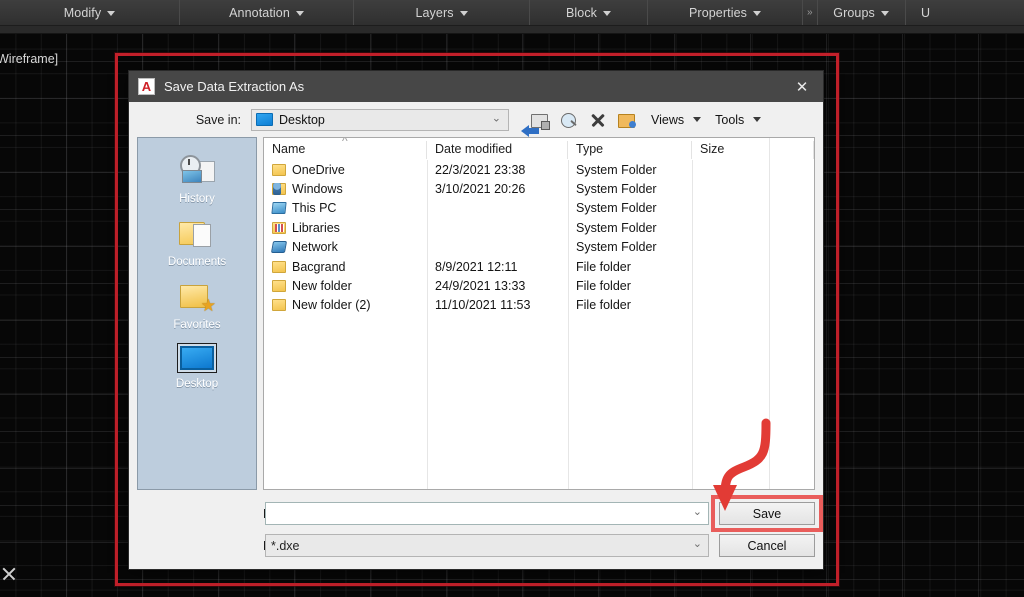  Describe the element at coordinates (590, 149) in the screenshot. I see `column-header-type-label: Type` at that location.